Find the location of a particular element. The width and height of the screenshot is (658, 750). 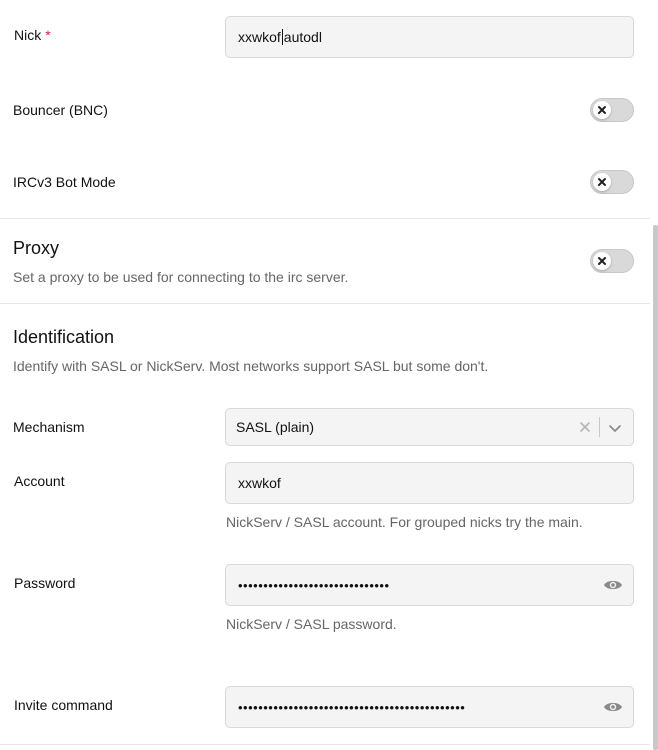

identification-title: Identification is located at coordinates (64, 337).